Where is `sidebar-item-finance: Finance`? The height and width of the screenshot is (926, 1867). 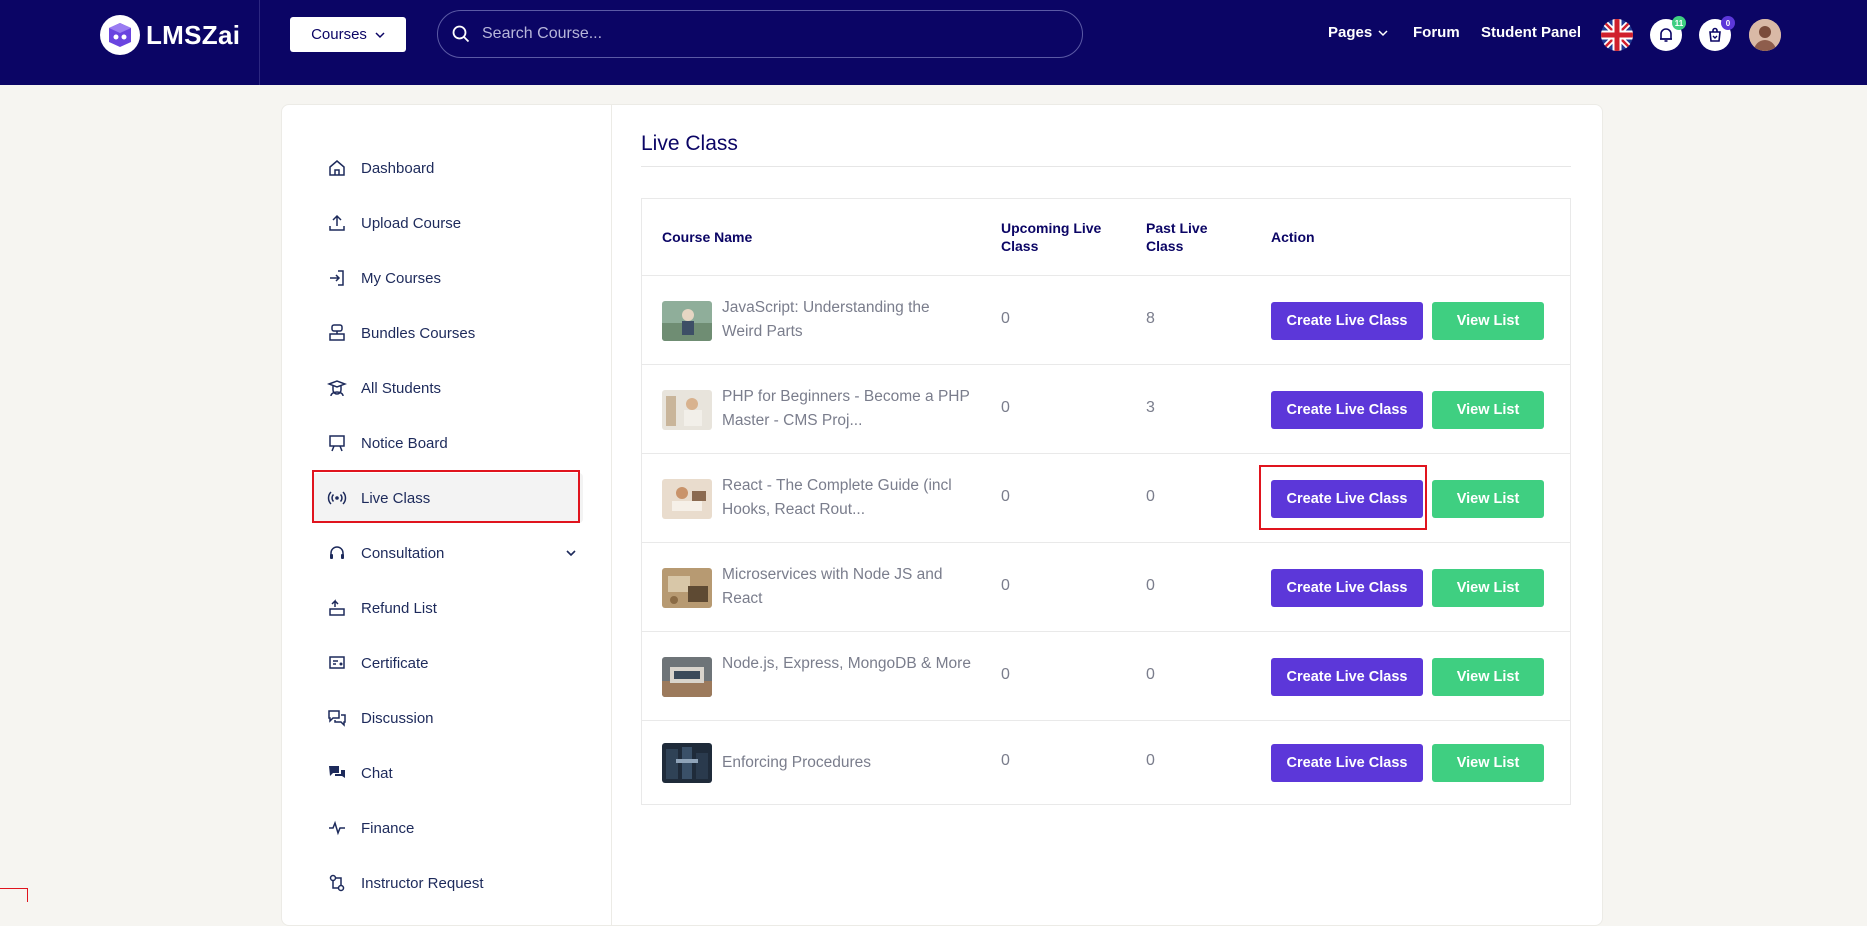
sidebar-item-finance: Finance is located at coordinates (448, 828).